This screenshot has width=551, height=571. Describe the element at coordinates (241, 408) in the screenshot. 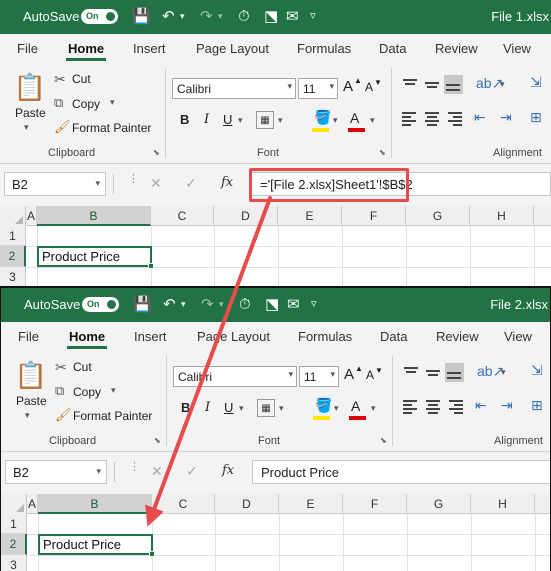

I see `underline-dropdown-icon: ▾` at that location.